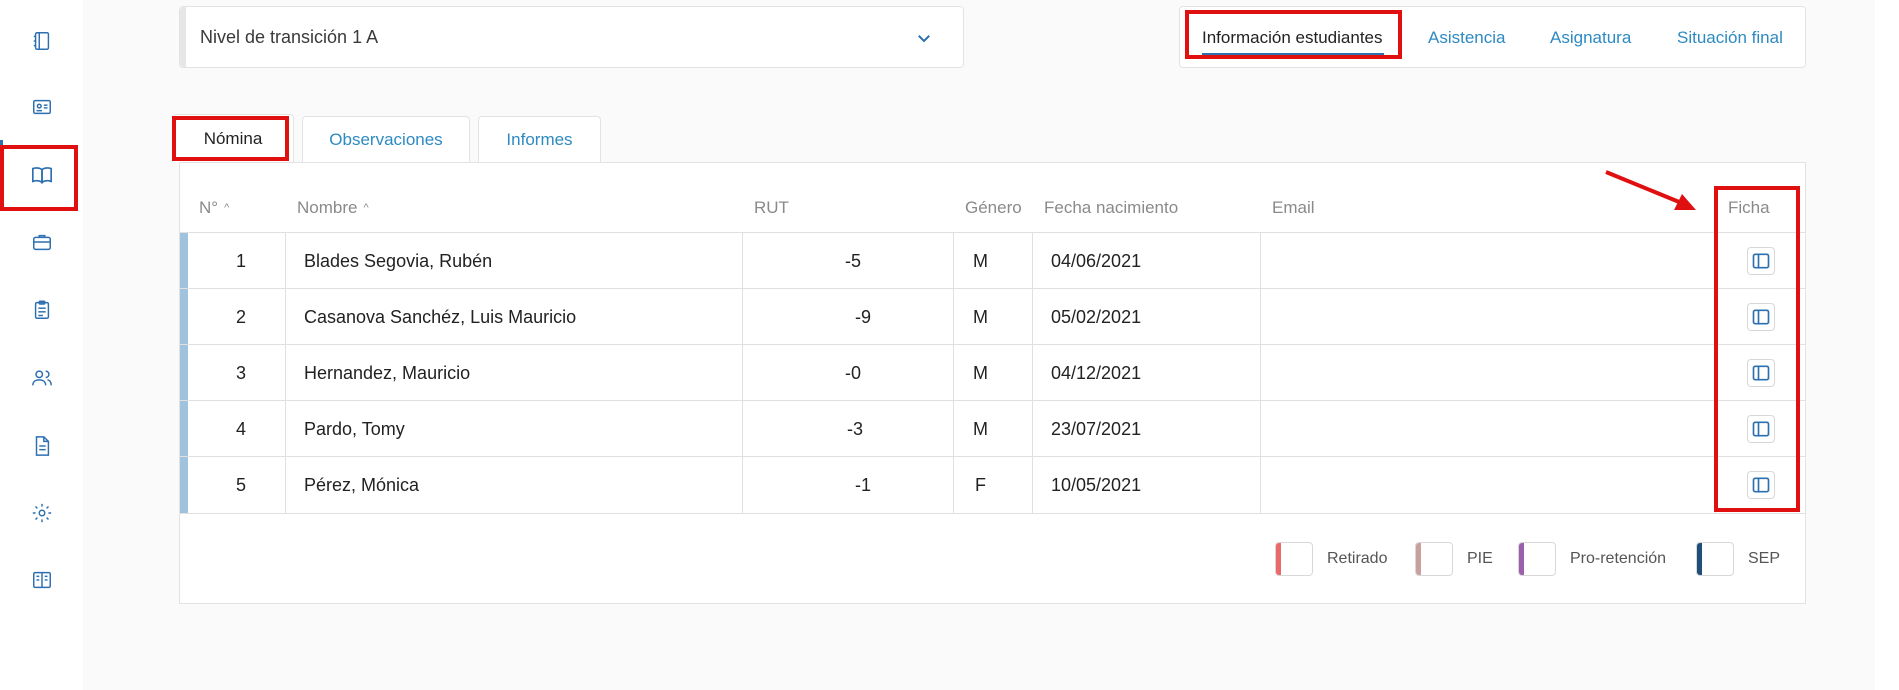 The height and width of the screenshot is (690, 1899). Describe the element at coordinates (1357, 558) in the screenshot. I see `legend-label: Retirado` at that location.